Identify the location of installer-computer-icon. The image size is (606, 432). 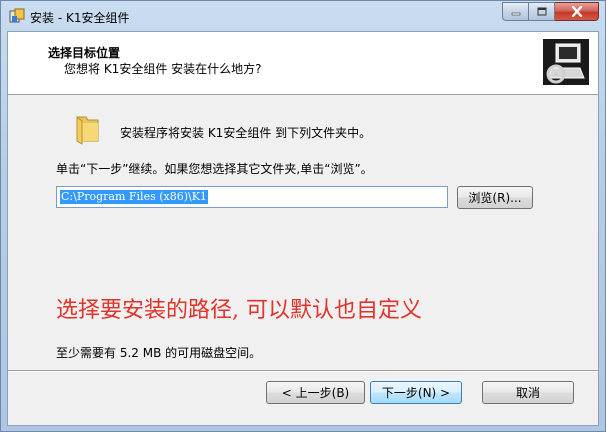
(566, 62).